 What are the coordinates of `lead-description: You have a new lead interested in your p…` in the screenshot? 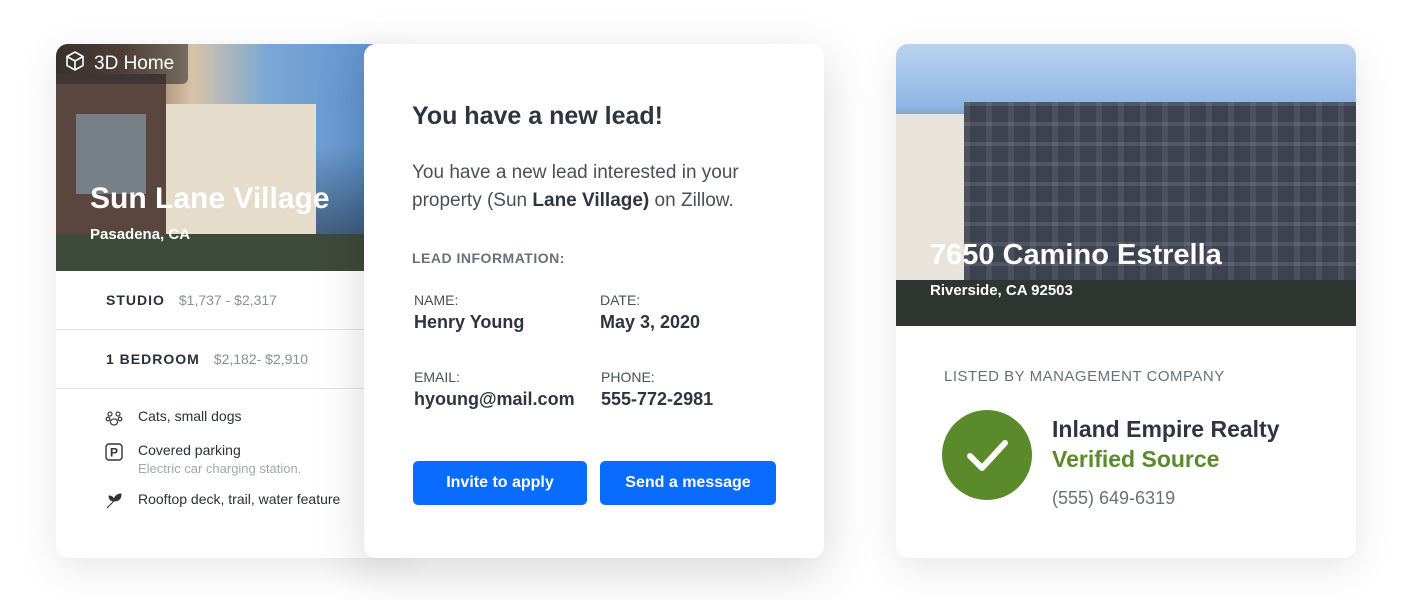 It's located at (602, 187).